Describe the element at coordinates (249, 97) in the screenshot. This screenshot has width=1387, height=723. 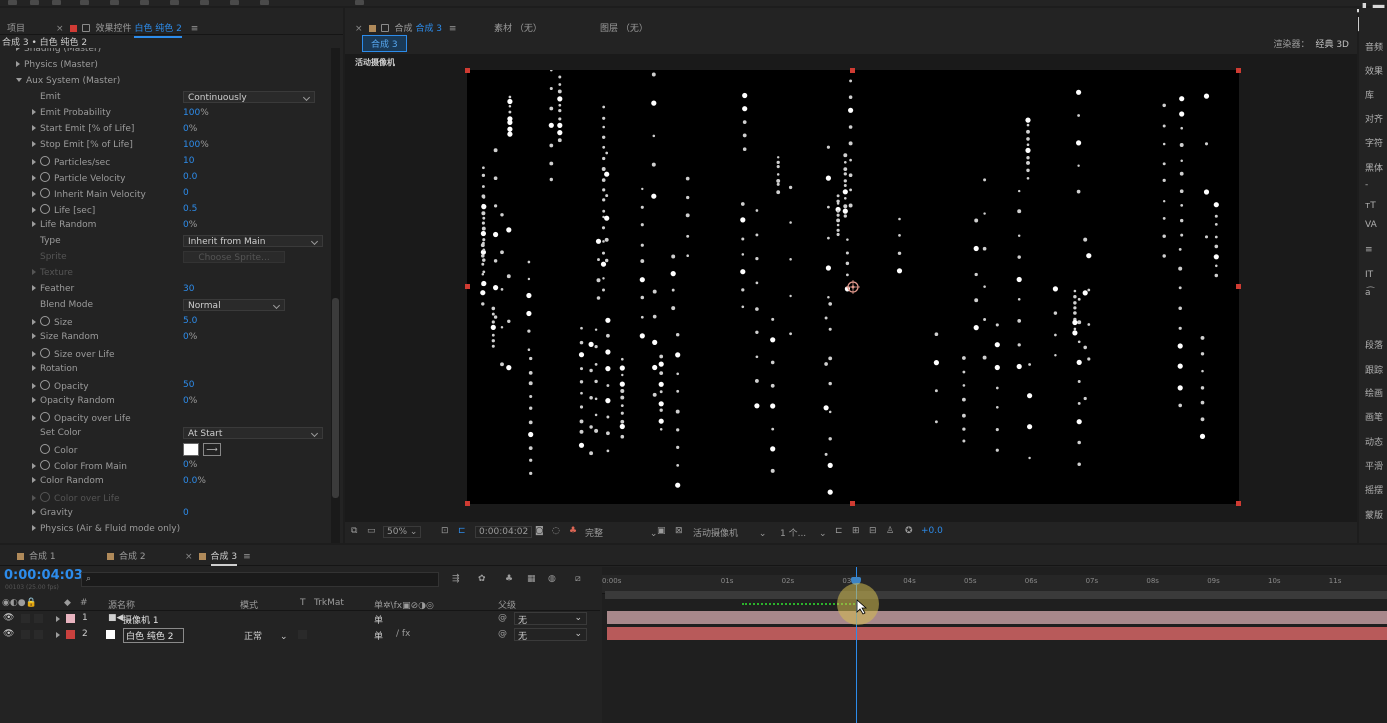
I see `property-dropdown: Continuously` at that location.